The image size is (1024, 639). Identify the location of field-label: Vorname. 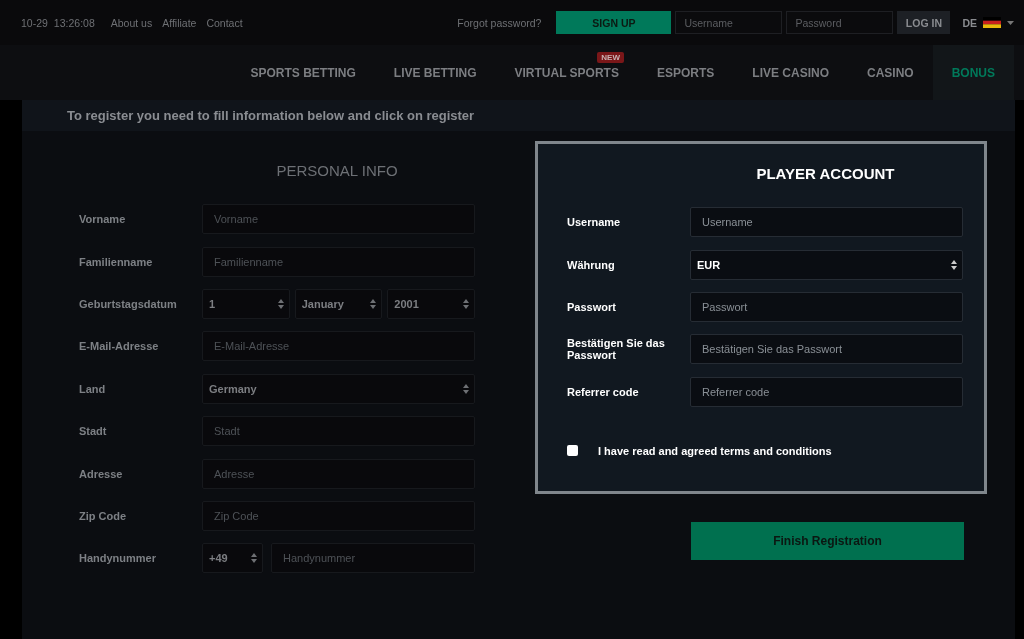
(103, 219).